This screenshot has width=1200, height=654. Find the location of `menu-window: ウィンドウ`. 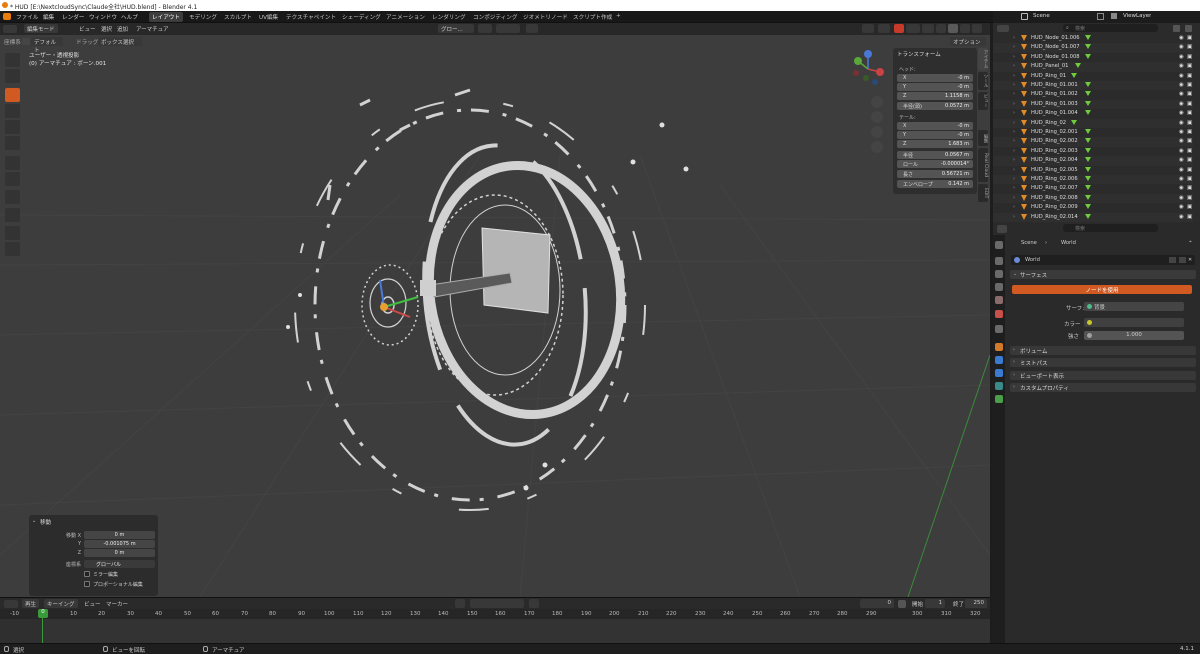

menu-window: ウィンドウ is located at coordinates (103, 17).